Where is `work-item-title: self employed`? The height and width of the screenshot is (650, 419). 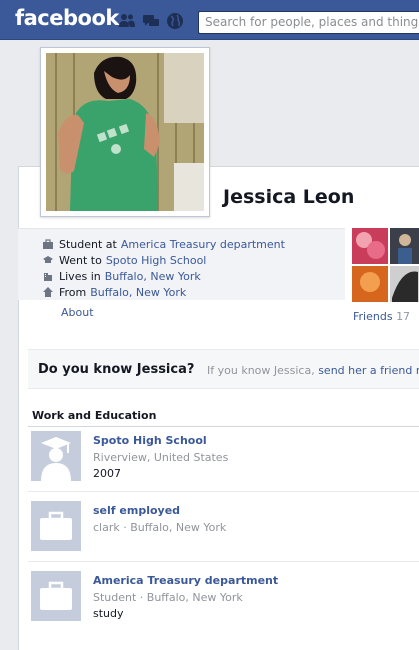 work-item-title: self employed is located at coordinates (136, 510).